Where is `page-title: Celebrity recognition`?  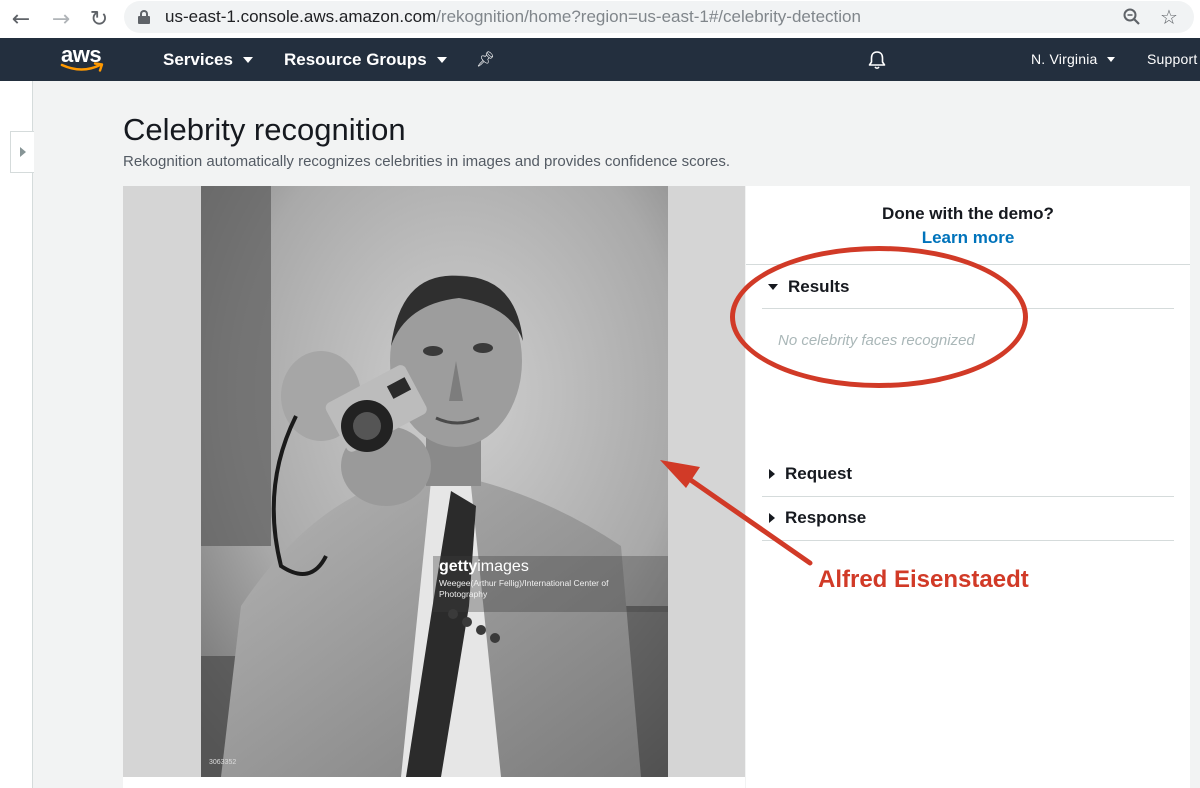 page-title: Celebrity recognition is located at coordinates (264, 129).